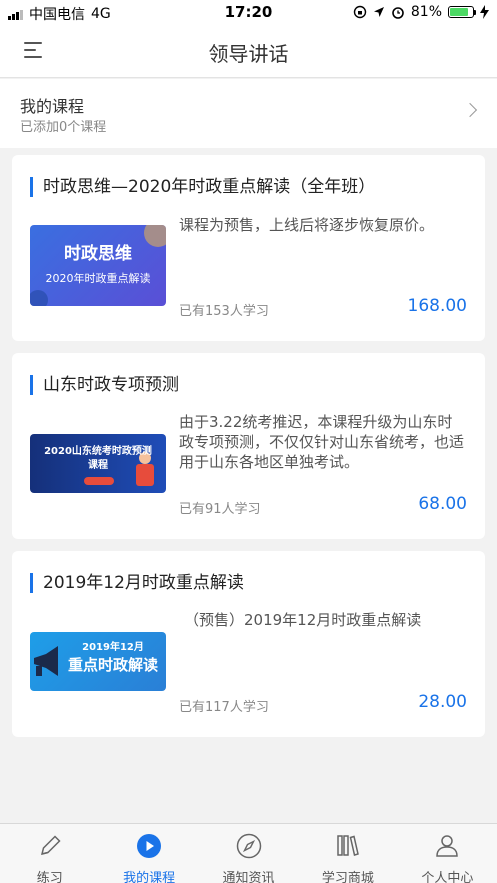  Describe the element at coordinates (378, 12) in the screenshot. I see `location-icon` at that location.